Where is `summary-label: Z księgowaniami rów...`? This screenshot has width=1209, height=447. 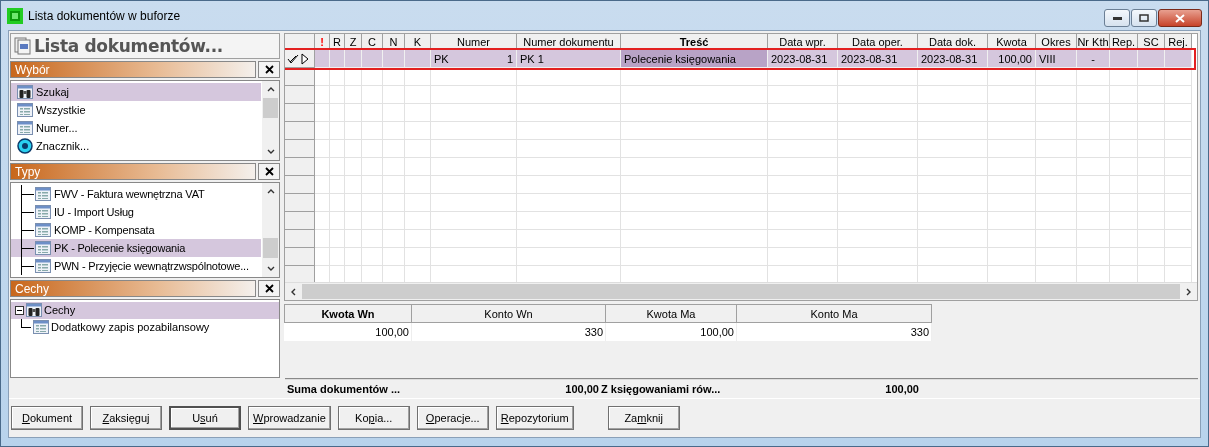 summary-label: Z księgowaniami rów... is located at coordinates (661, 389).